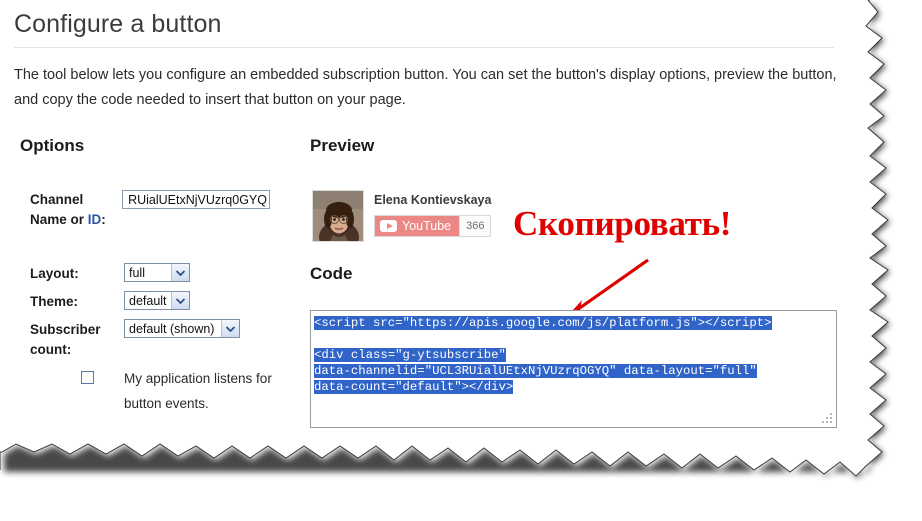 The width and height of the screenshot is (922, 521). Describe the element at coordinates (52, 145) in the screenshot. I see `options-heading: Options` at that location.